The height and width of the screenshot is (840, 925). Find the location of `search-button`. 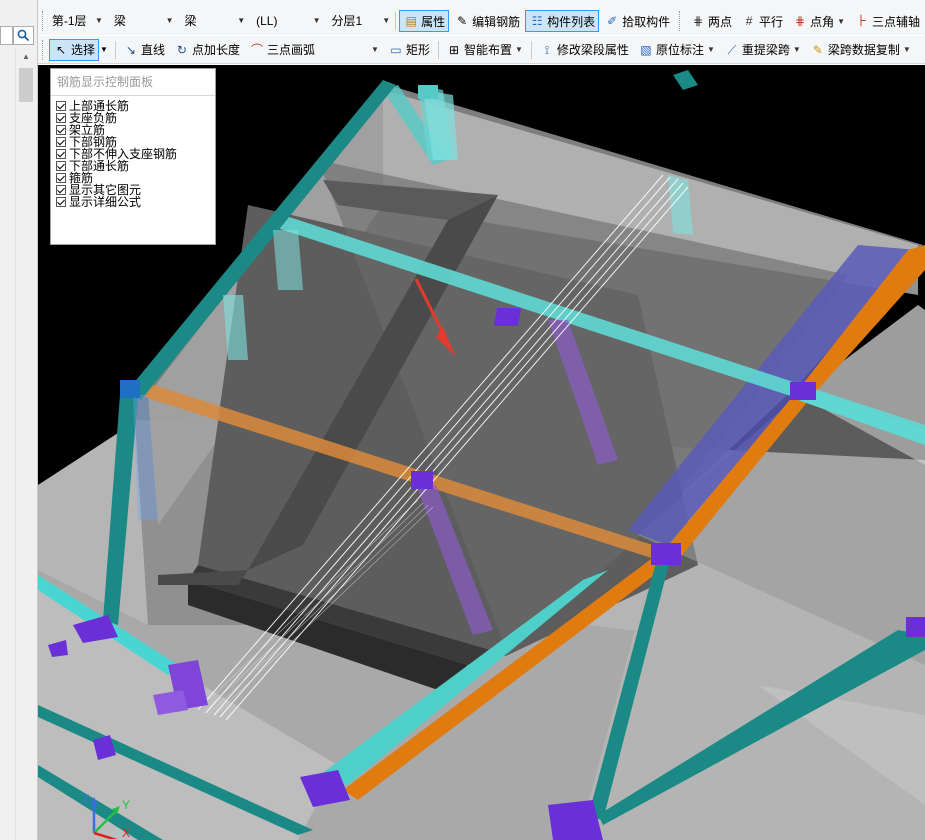

search-button is located at coordinates (23, 35).